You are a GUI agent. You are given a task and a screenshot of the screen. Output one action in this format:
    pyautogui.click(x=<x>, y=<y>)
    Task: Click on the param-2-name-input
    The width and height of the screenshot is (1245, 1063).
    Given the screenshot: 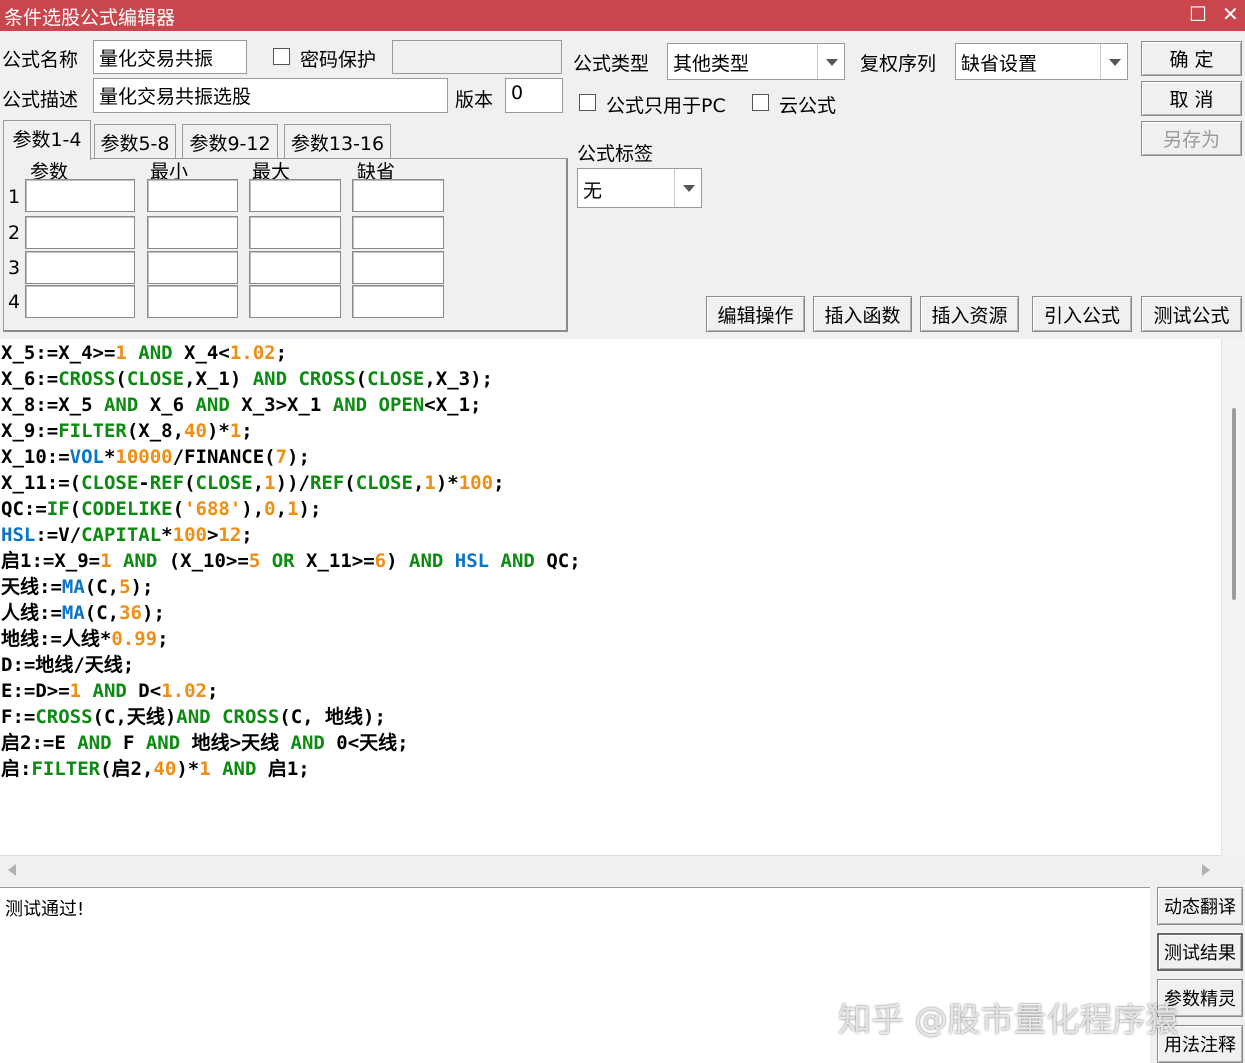 What is the action you would take?
    pyautogui.click(x=80, y=232)
    